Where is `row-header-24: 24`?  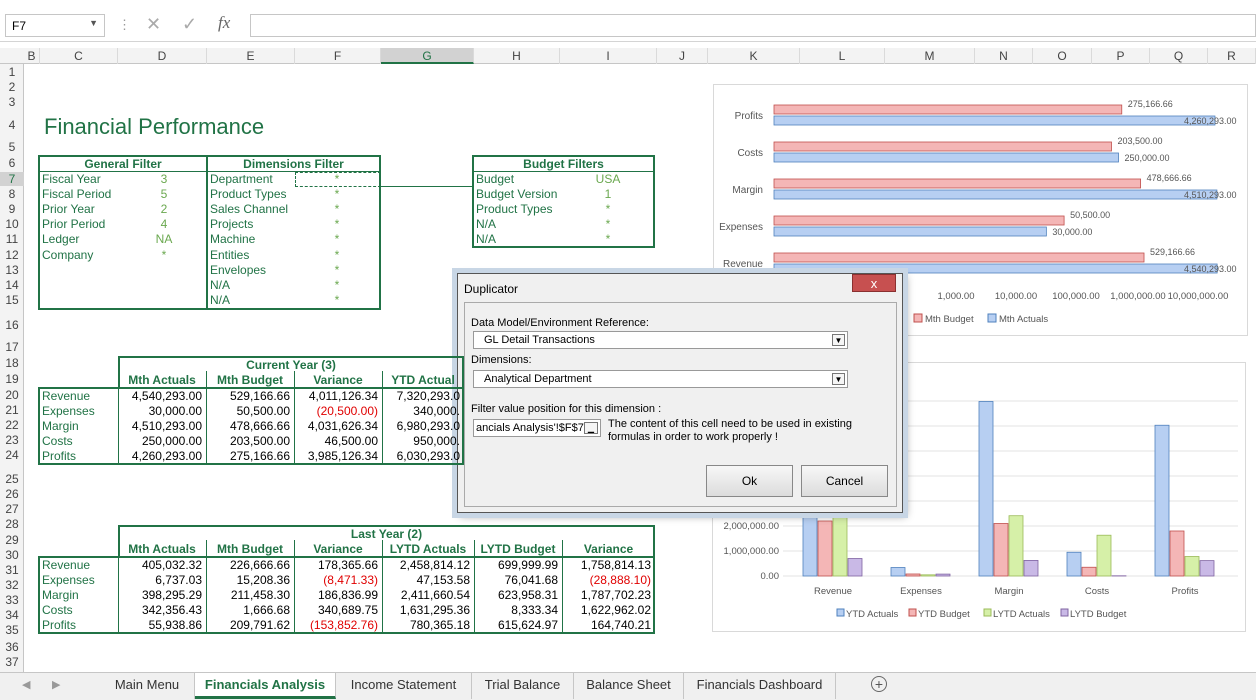 row-header-24: 24 is located at coordinates (12, 455).